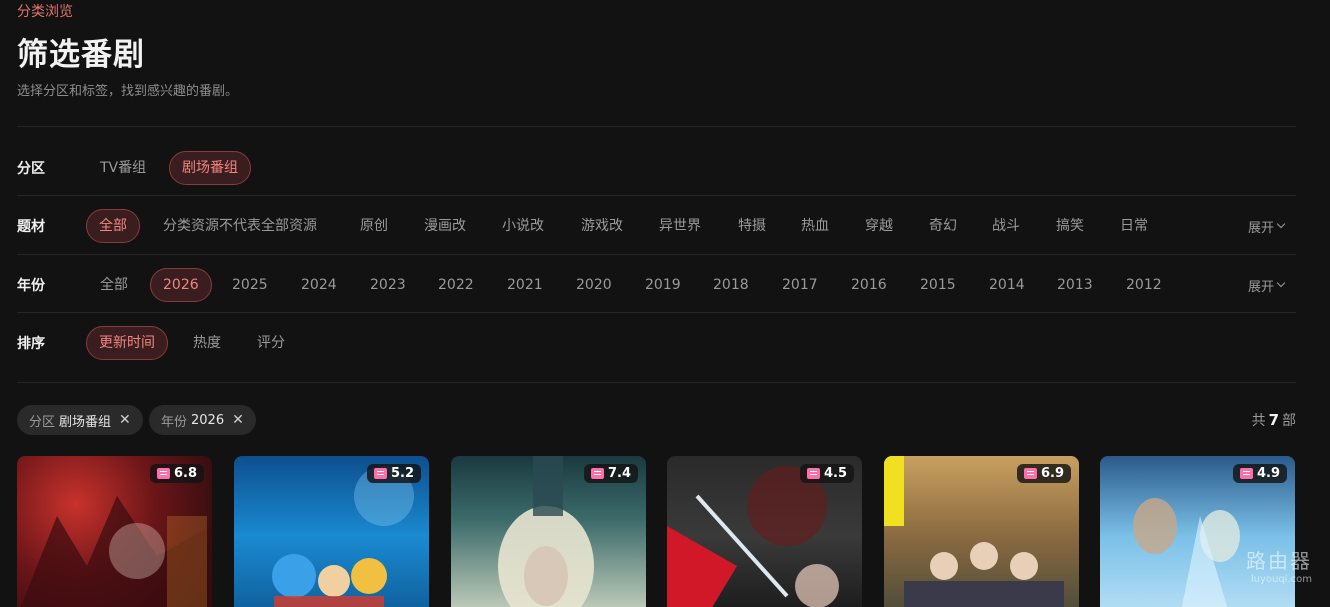 Image resolution: width=1330 pixels, height=607 pixels. Describe the element at coordinates (181, 285) in the screenshot. I see `year-option: 2026` at that location.